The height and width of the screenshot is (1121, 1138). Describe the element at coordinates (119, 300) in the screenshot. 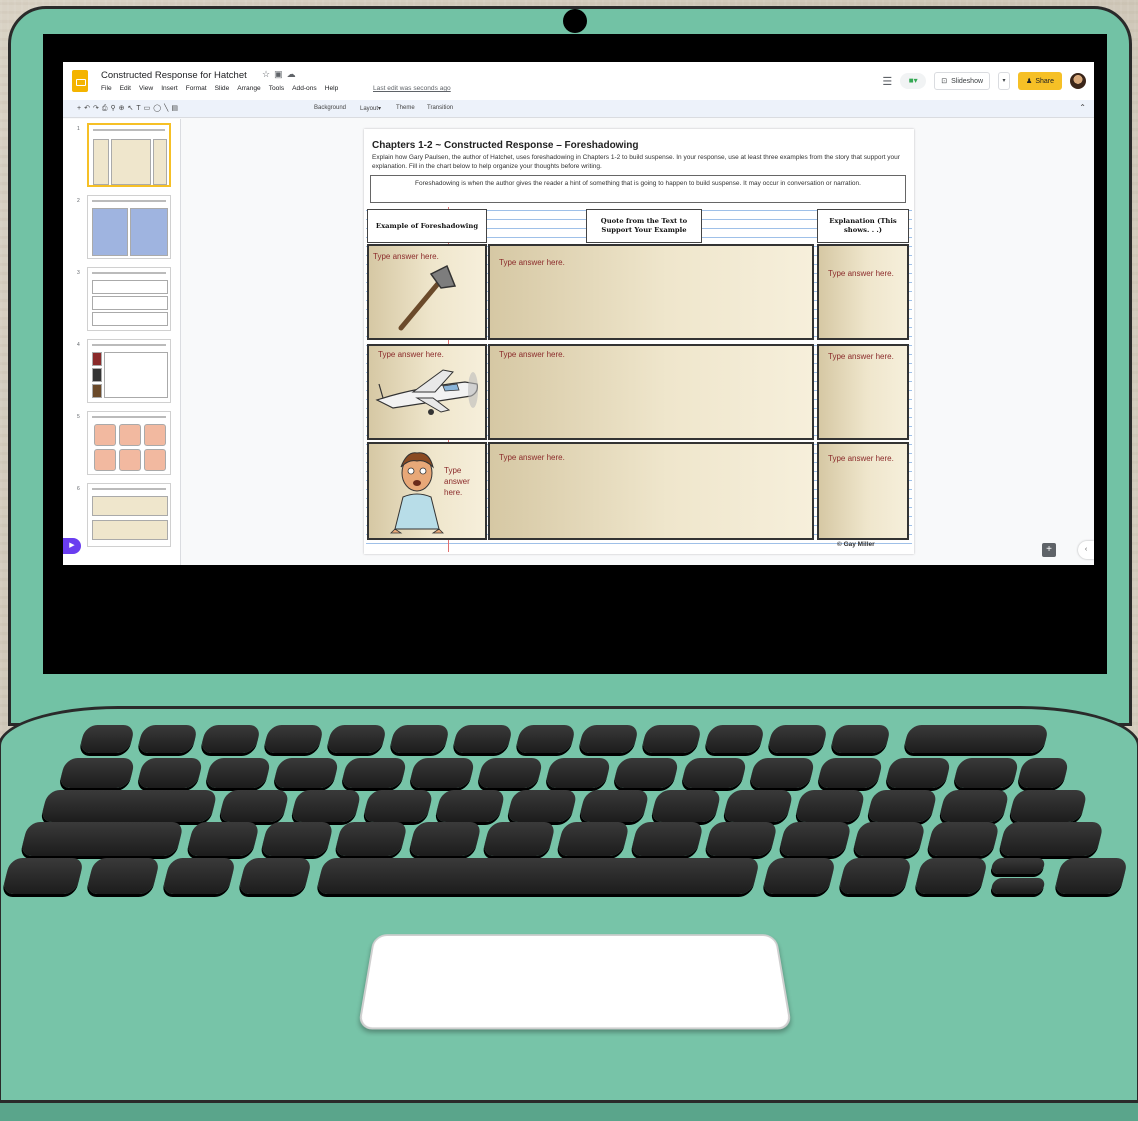

I see `slide-thumbnail-3: 3` at that location.